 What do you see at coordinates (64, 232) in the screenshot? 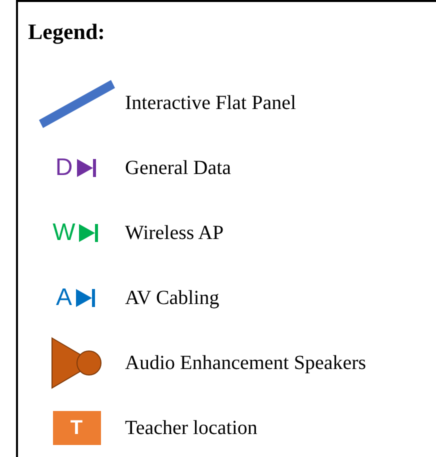
I see `port-letter: W` at bounding box center [64, 232].